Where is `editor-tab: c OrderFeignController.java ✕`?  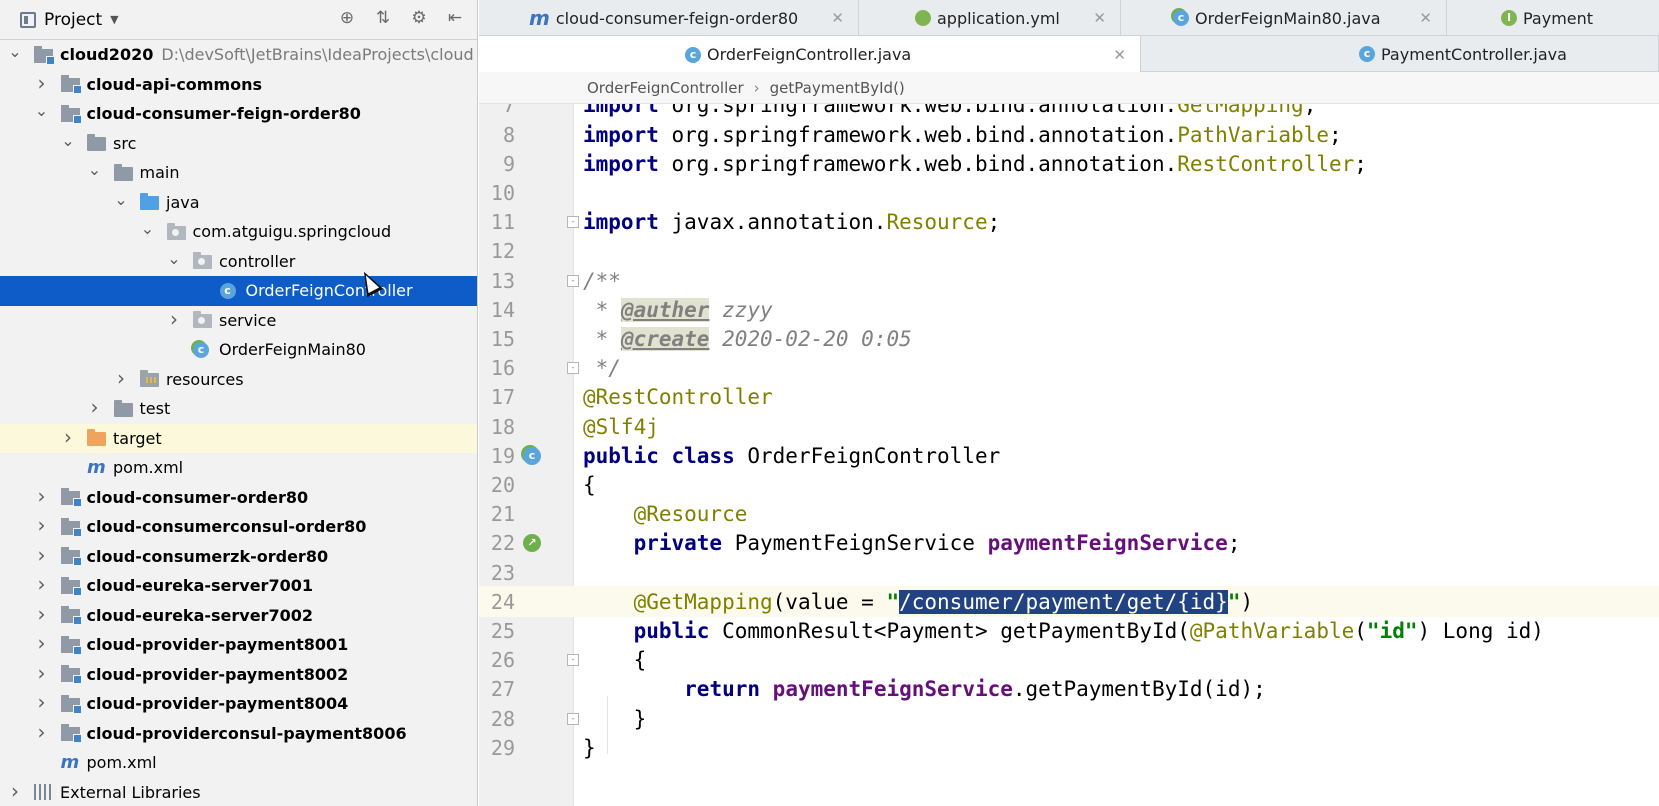 editor-tab: c OrderFeignController.java ✕ is located at coordinates (810, 54).